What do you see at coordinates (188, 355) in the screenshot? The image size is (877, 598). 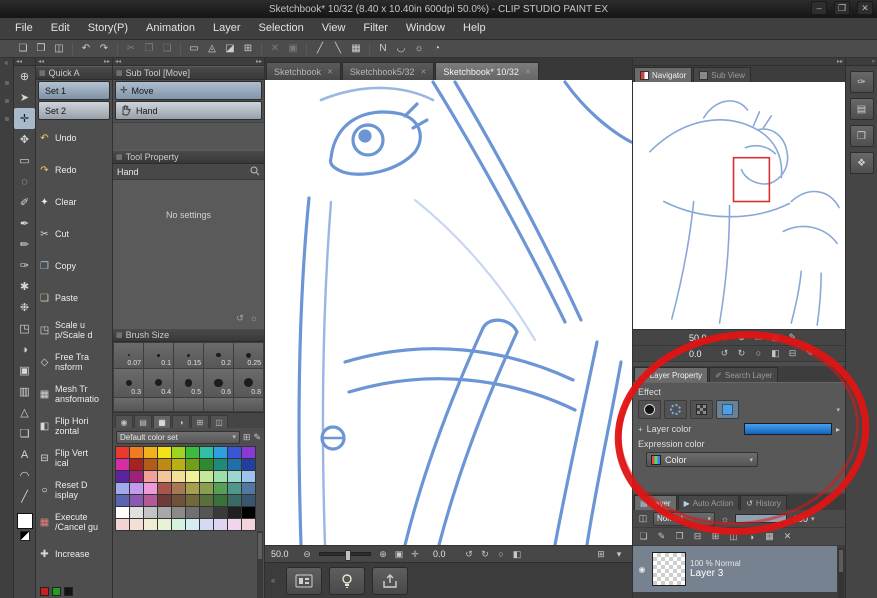 I see `brush-size-cell: 0.15` at bounding box center [188, 355].